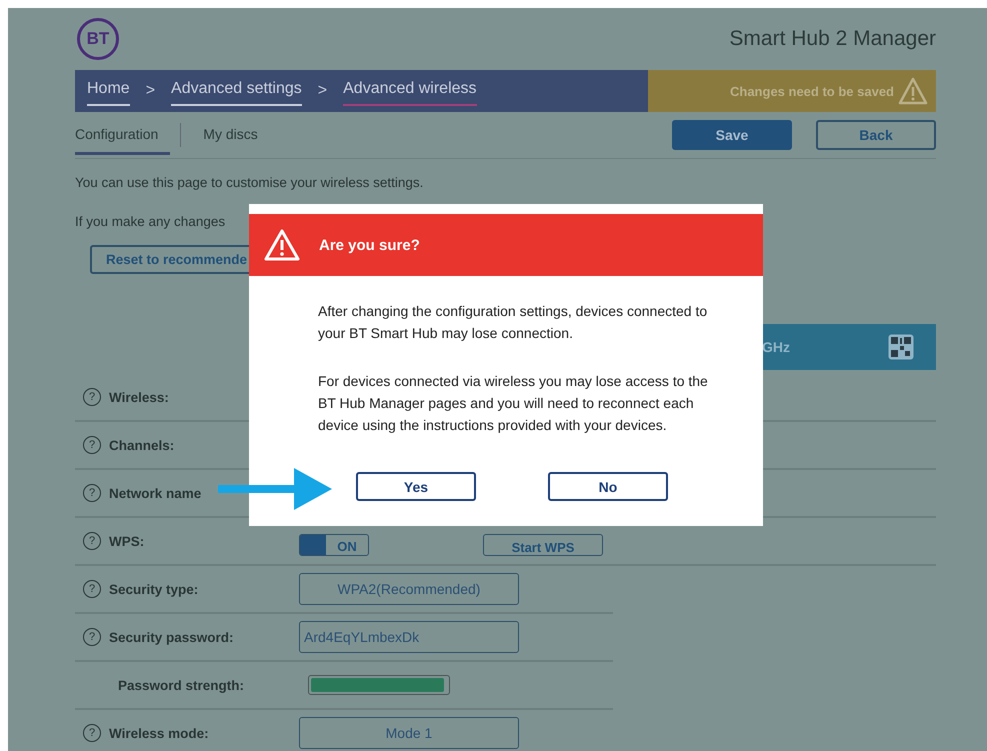 The image size is (987, 751). I want to click on setting-label: Password strength:, so click(182, 685).